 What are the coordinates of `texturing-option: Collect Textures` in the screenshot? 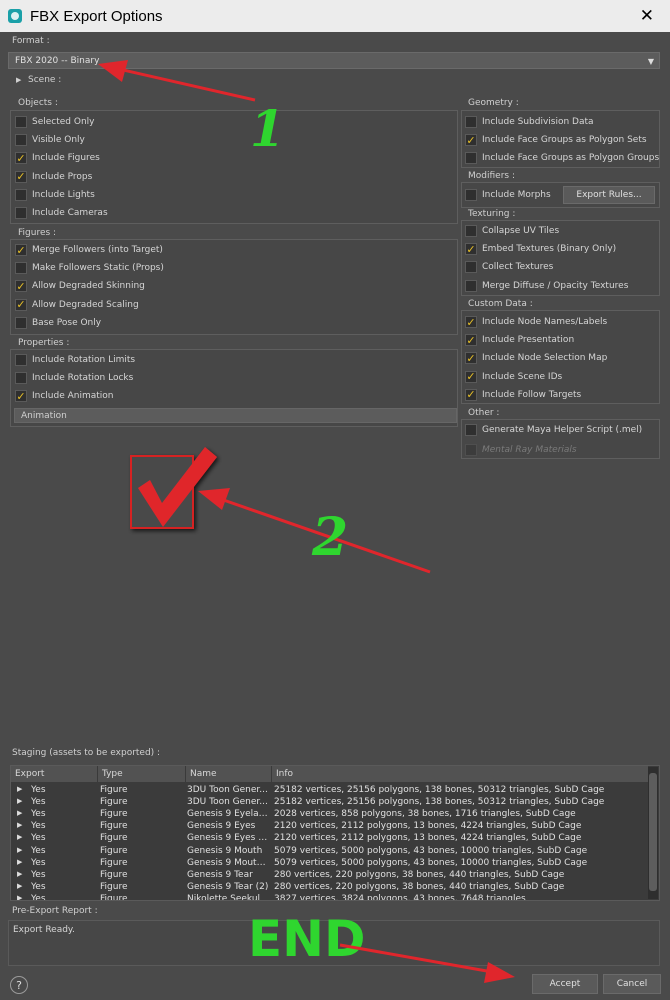 It's located at (509, 267).